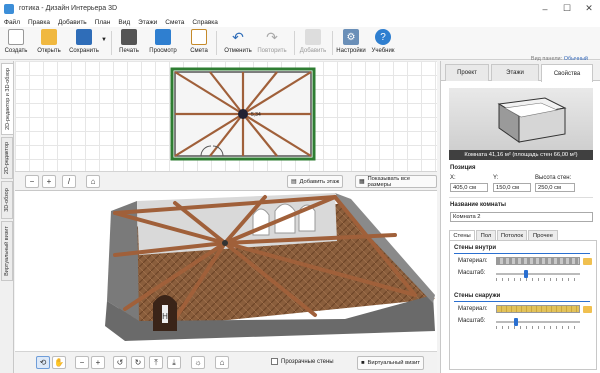 The image size is (600, 373). Describe the element at coordinates (103, 22) in the screenshot. I see `menu-plan: План` at that location.